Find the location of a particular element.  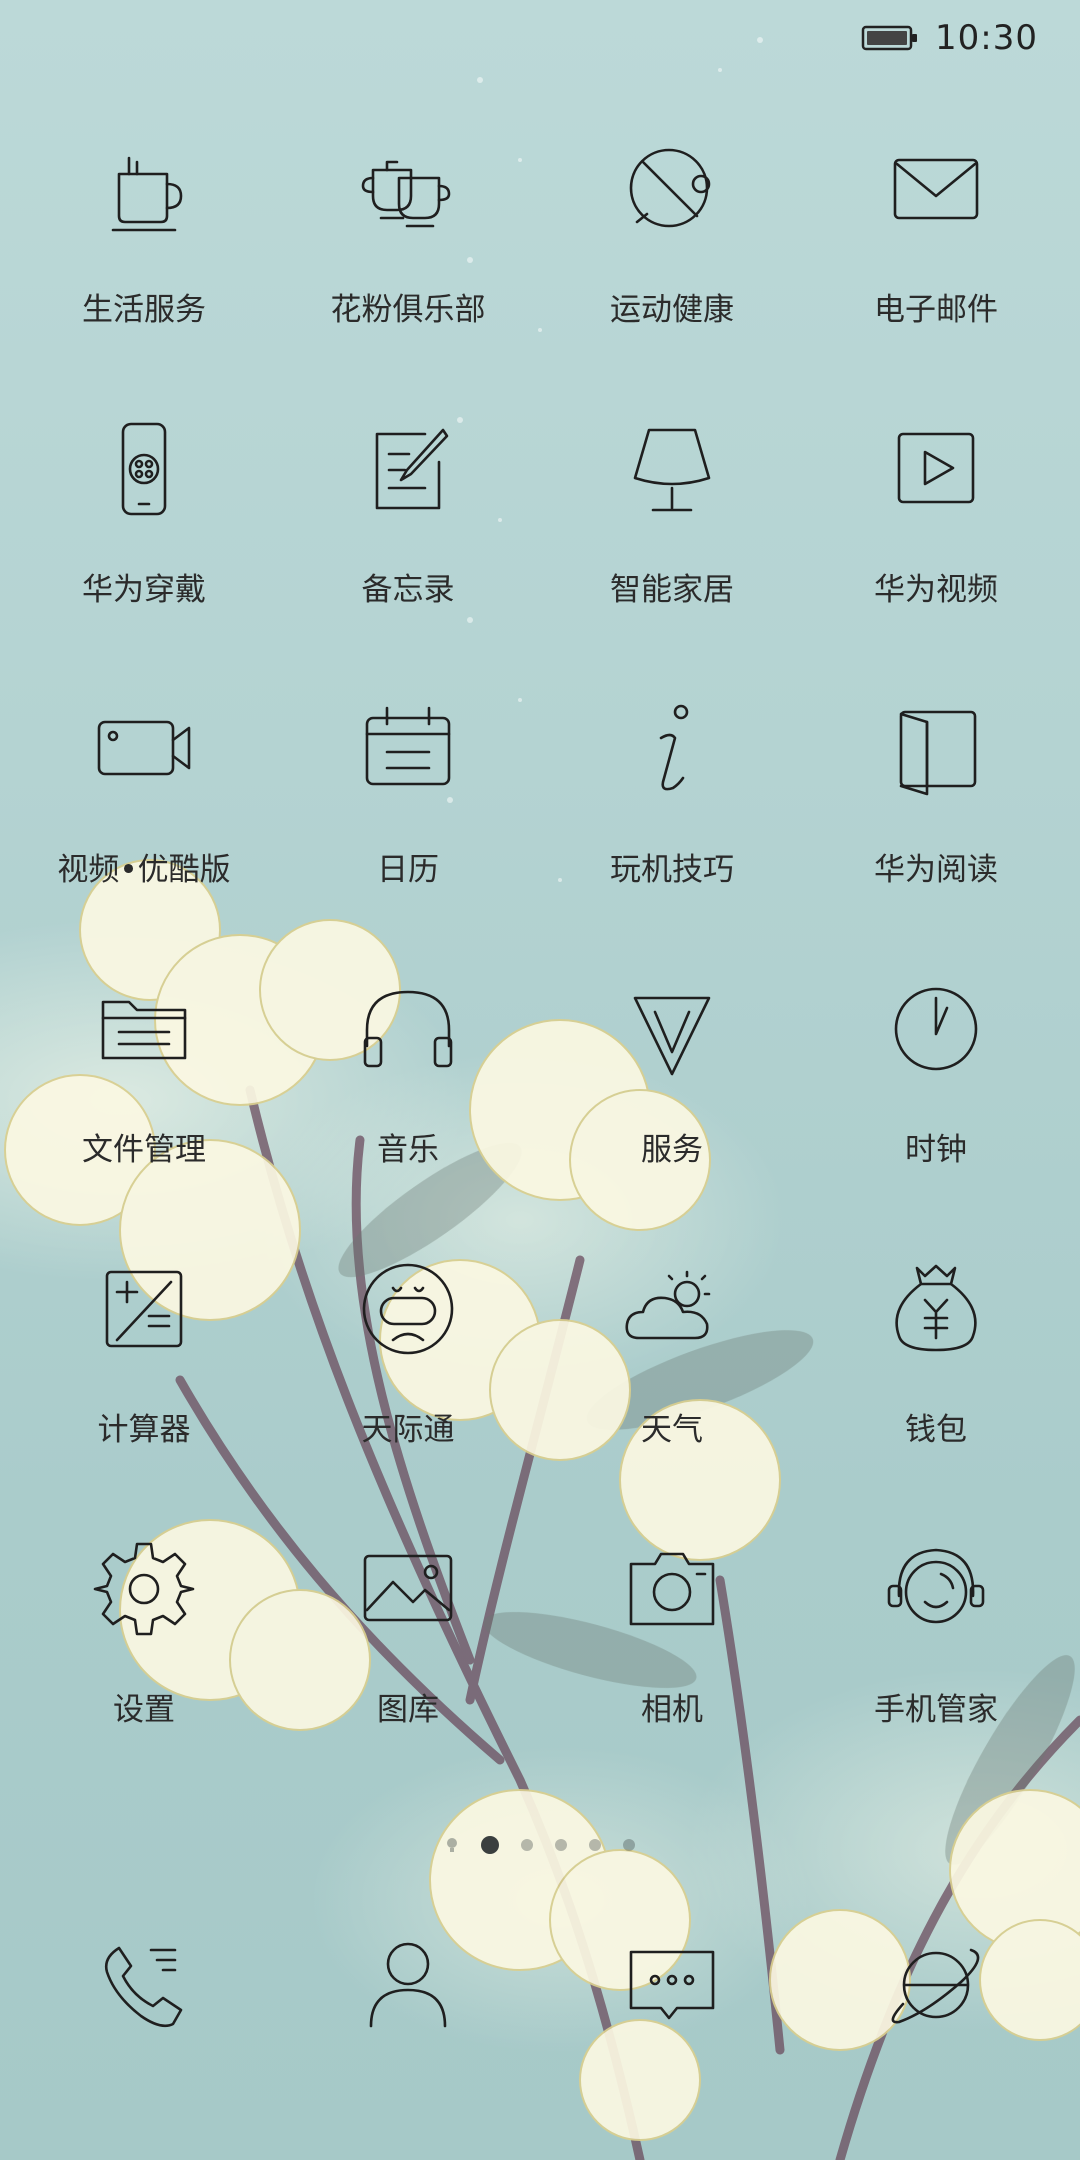

wearable-icon is located at coordinates (144, 469).